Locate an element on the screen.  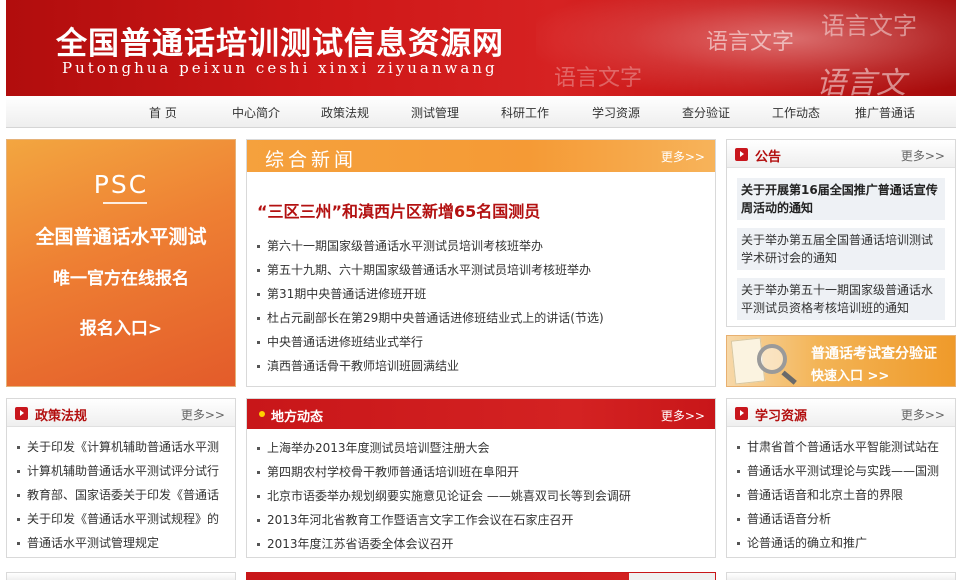
list-item: 教育部、国家语委关于印发《普通话 is located at coordinates (123, 495).